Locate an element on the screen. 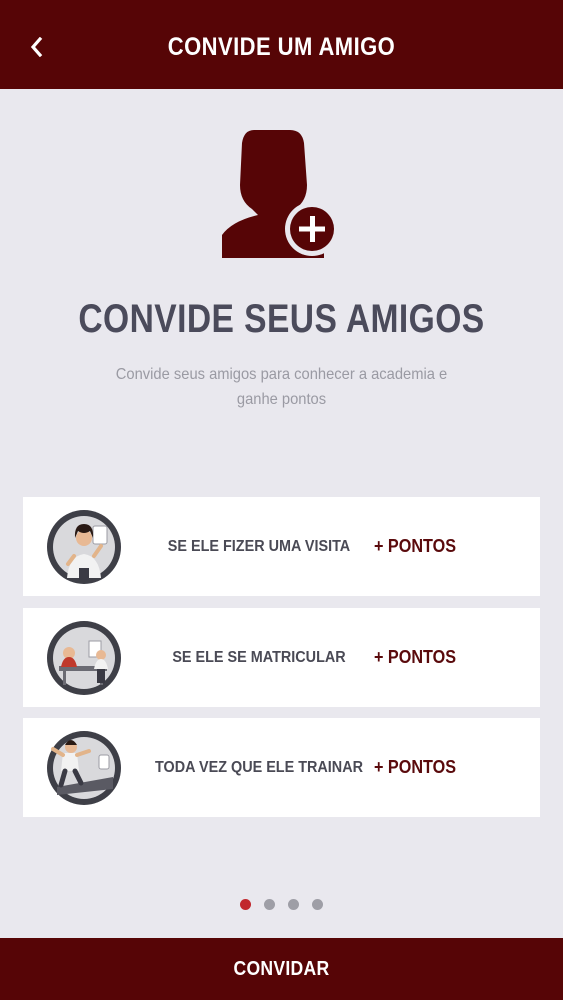 Image resolution: width=563 pixels, height=1000 pixels. header-bar: CONVIDE UM AMIGO is located at coordinates (281, 44).